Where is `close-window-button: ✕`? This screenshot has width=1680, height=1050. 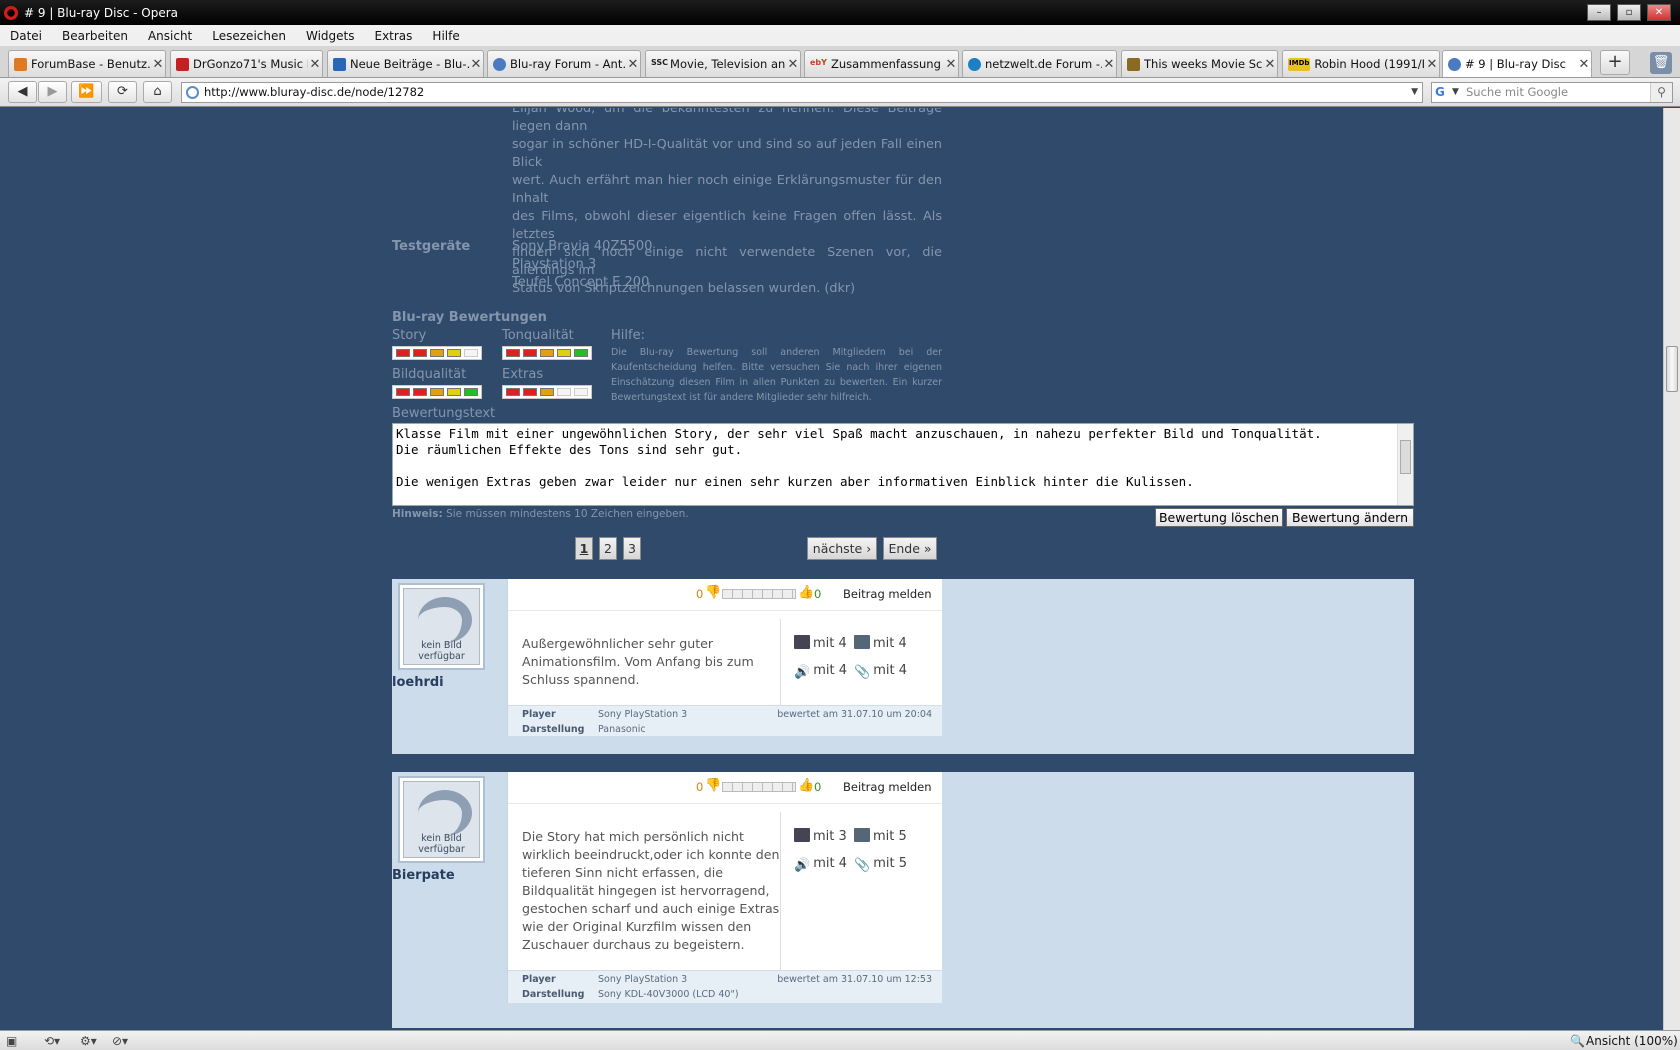 close-window-button: ✕ is located at coordinates (1659, 12).